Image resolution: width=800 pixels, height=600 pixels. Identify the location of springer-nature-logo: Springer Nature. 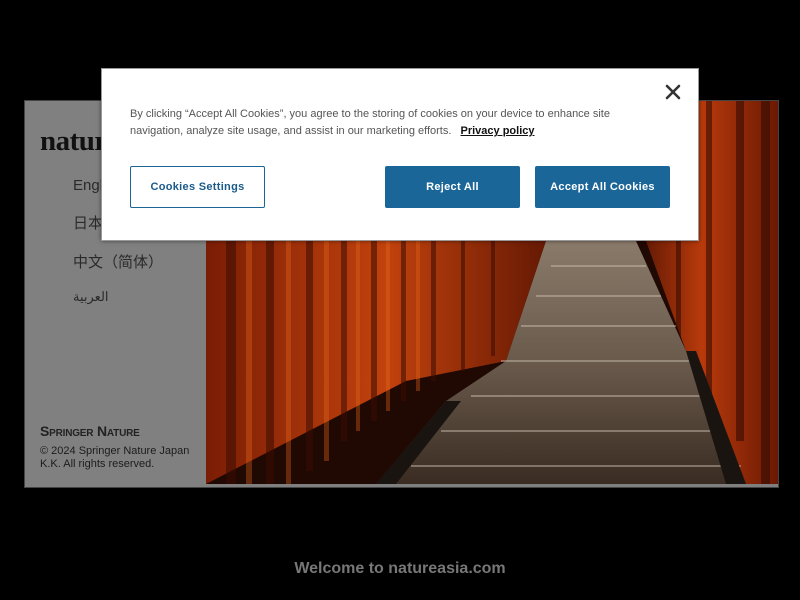
(90, 431).